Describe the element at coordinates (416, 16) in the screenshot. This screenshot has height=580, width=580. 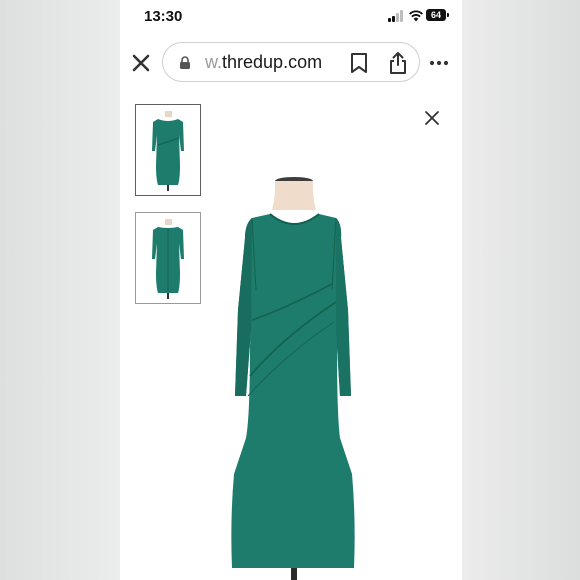
I see `wifi-icon` at that location.